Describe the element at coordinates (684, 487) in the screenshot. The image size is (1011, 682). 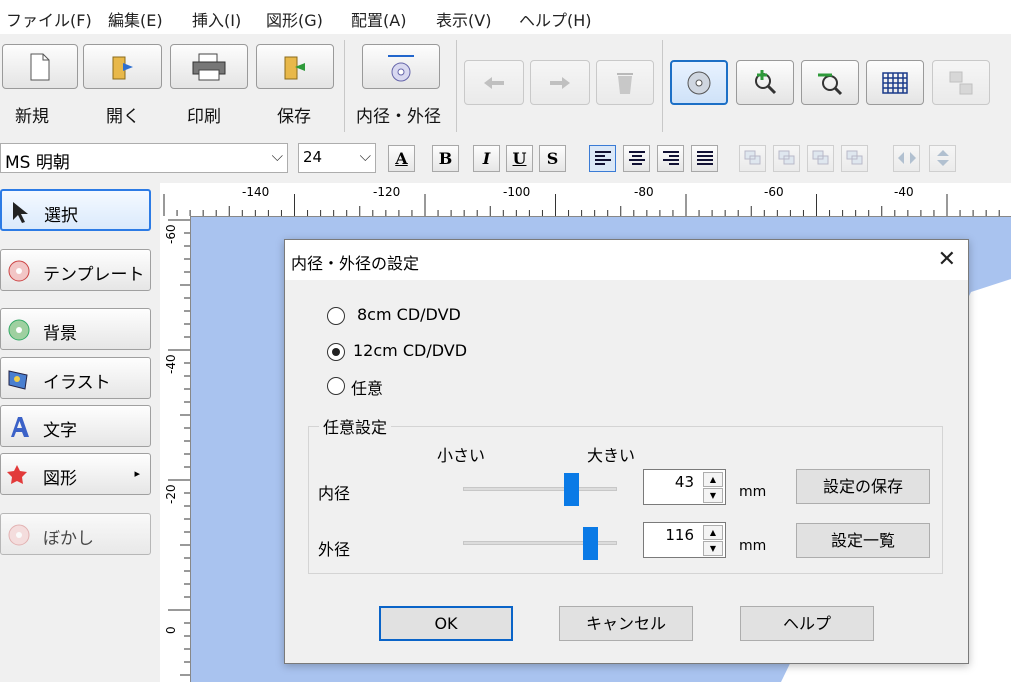
I see `inner-value-stepper: 43 ▲ ▼` at that location.